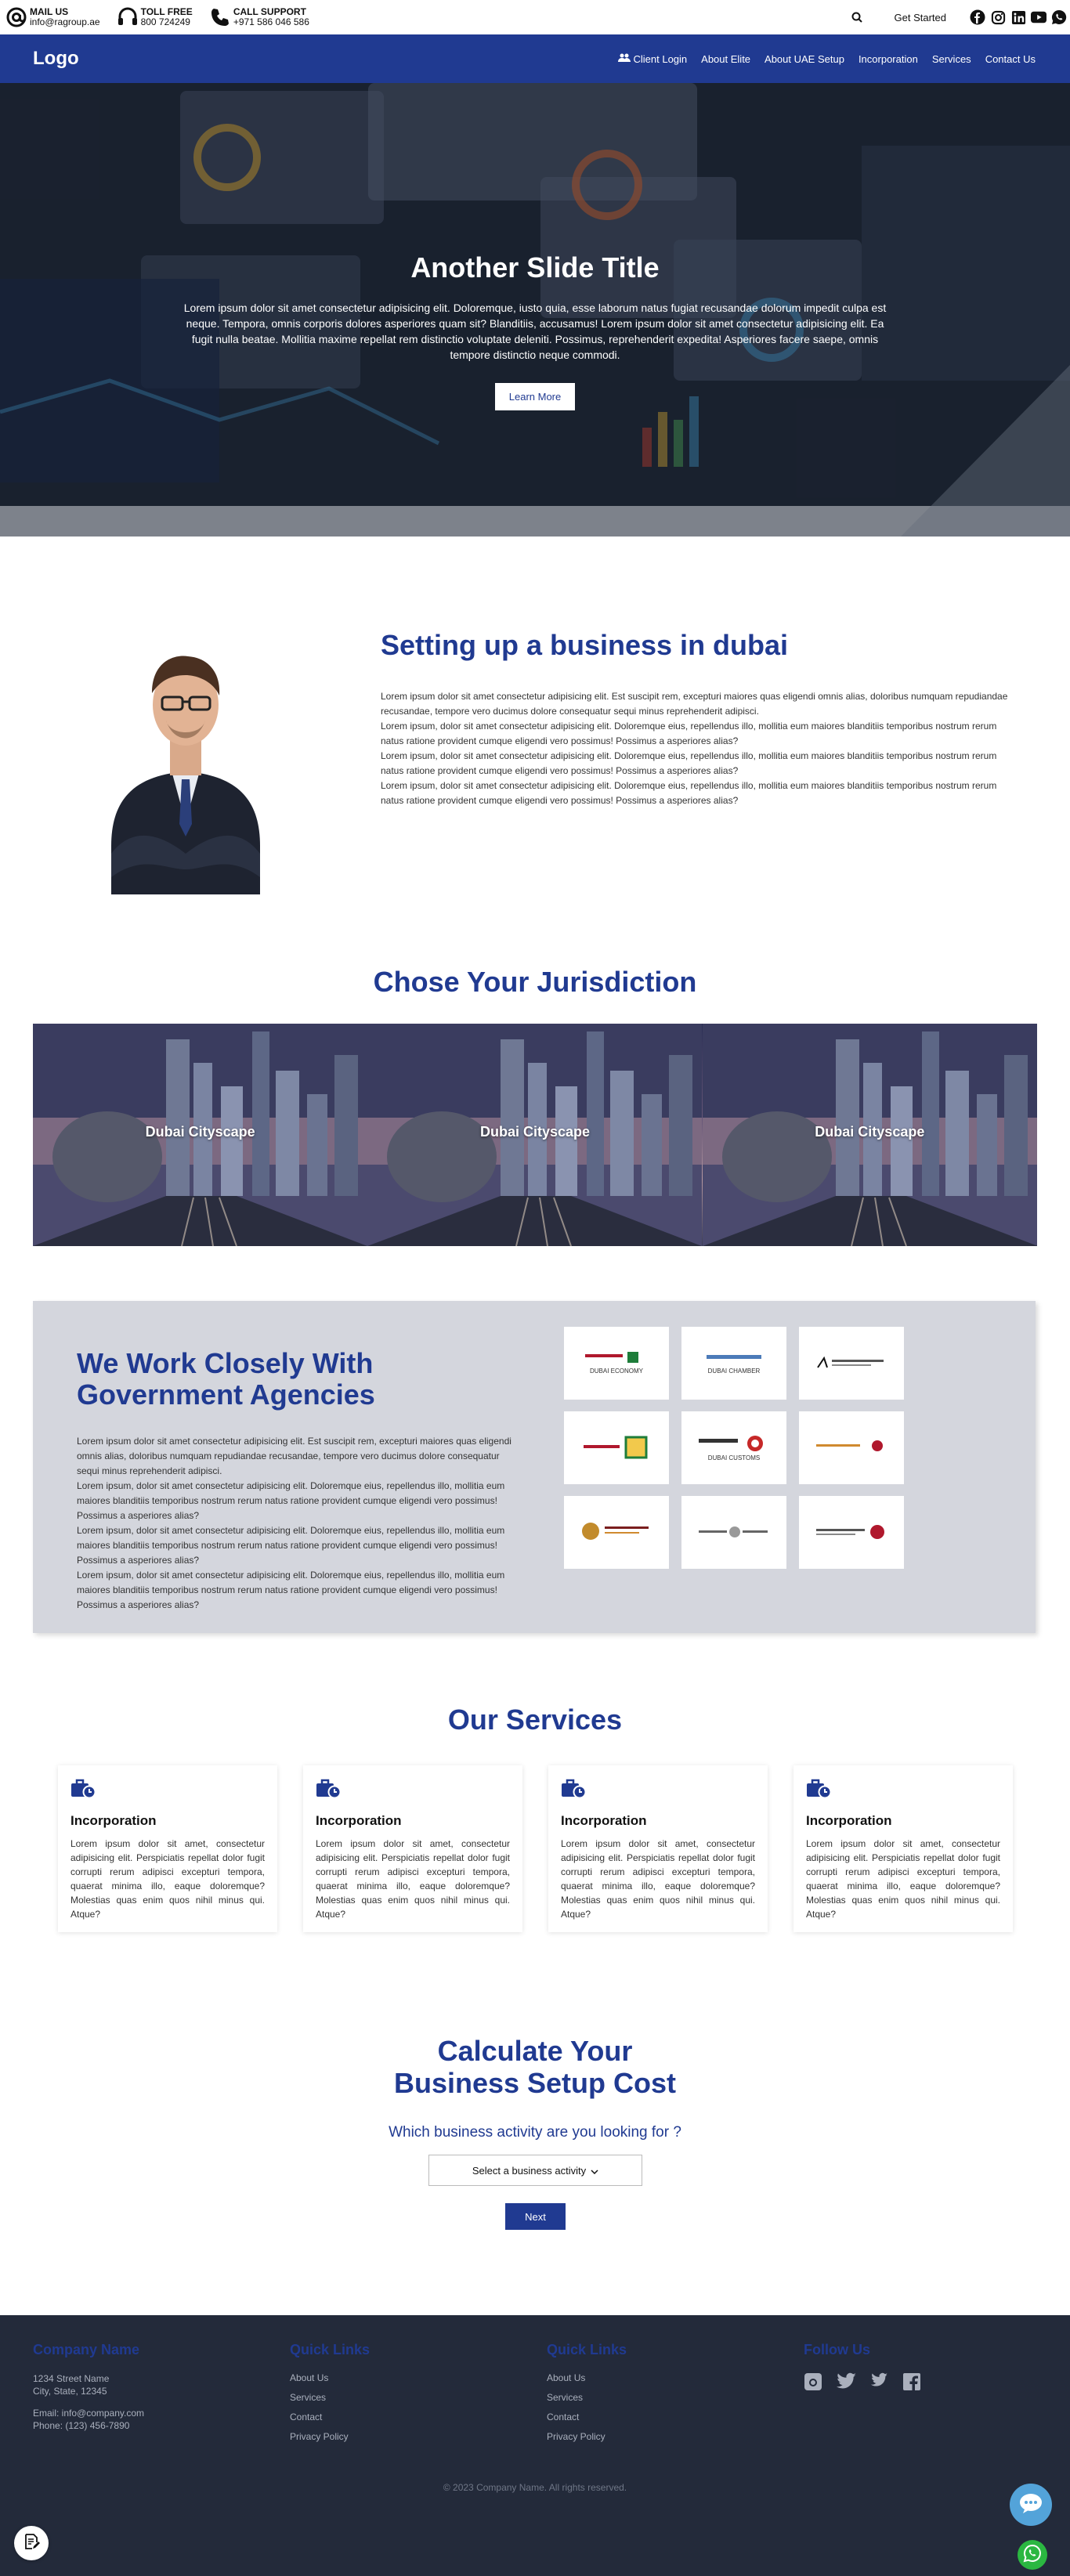  What do you see at coordinates (535, 396) in the screenshot?
I see `learn-more-button: Learn More` at bounding box center [535, 396].